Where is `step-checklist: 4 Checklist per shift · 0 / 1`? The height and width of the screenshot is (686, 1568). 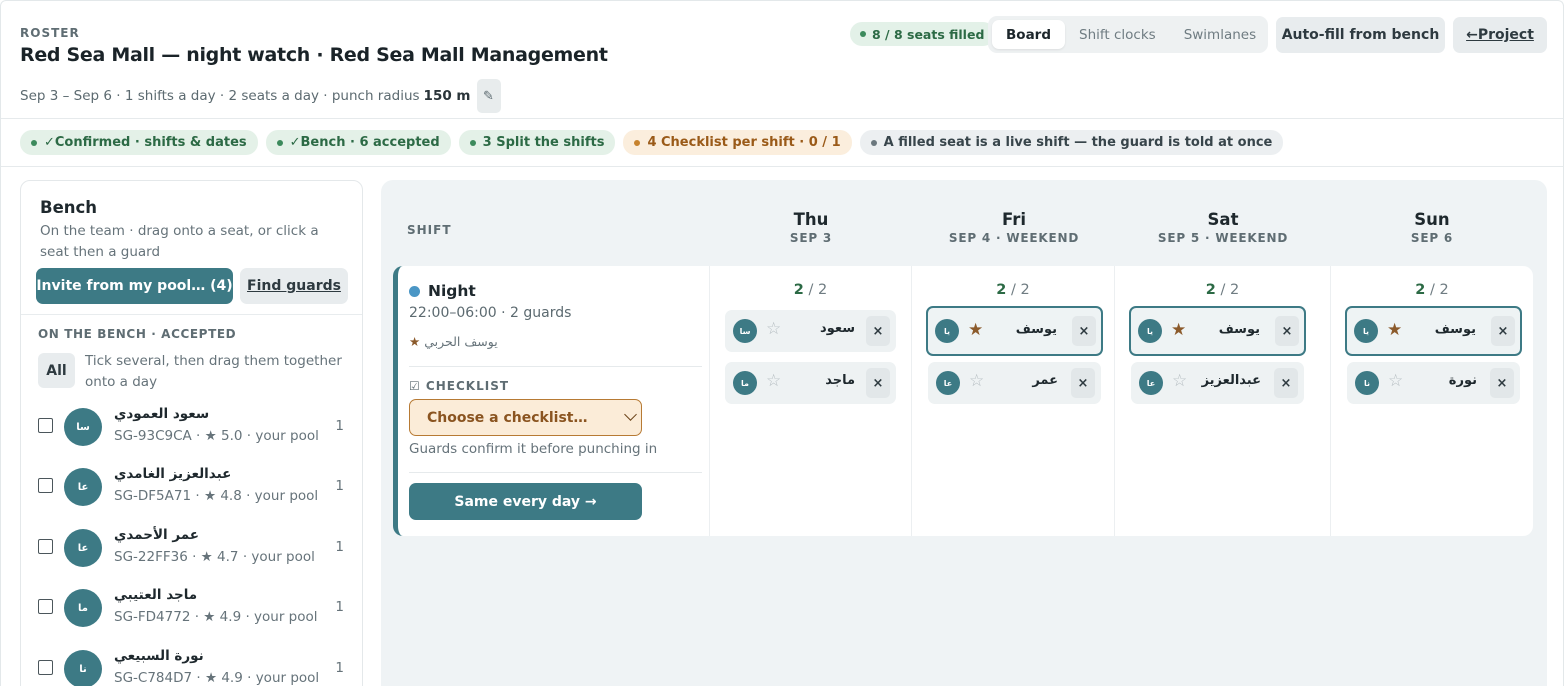 step-checklist: 4 Checklist per shift · 0 / 1 is located at coordinates (737, 142).